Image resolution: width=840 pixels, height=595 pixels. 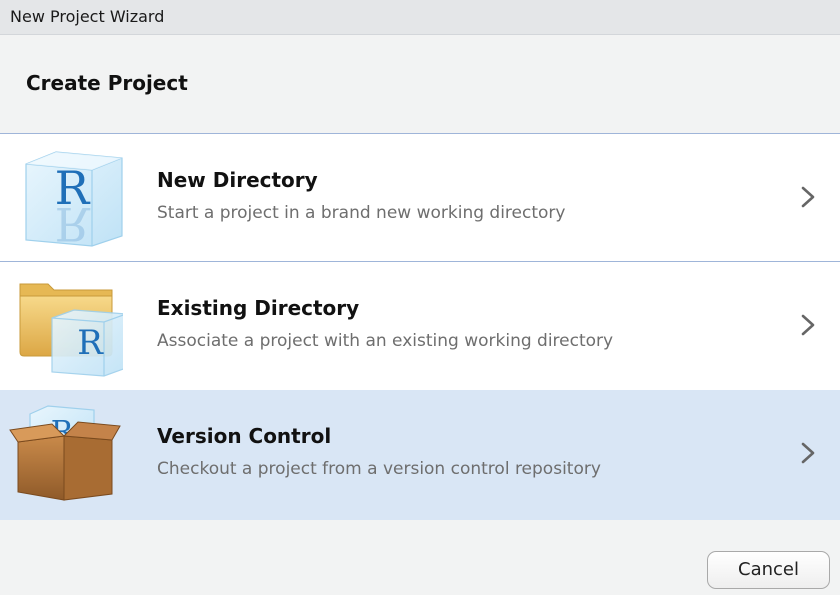 I want to click on window-title: New Project Wizard, so click(x=87, y=16).